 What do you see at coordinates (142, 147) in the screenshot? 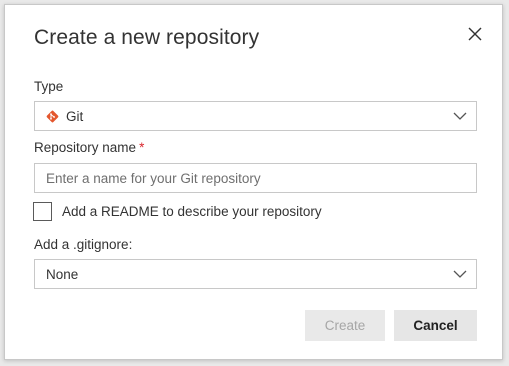
I see `required-marker: *` at bounding box center [142, 147].